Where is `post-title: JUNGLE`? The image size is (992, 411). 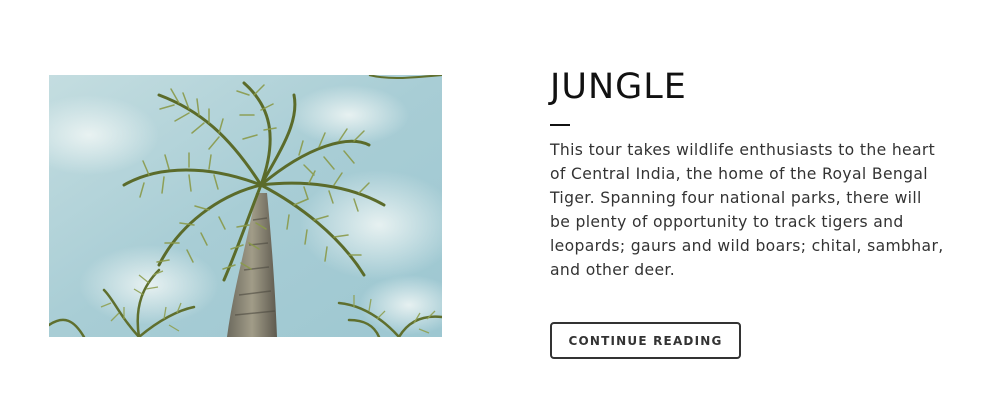
post-title: JUNGLE is located at coordinates (750, 87).